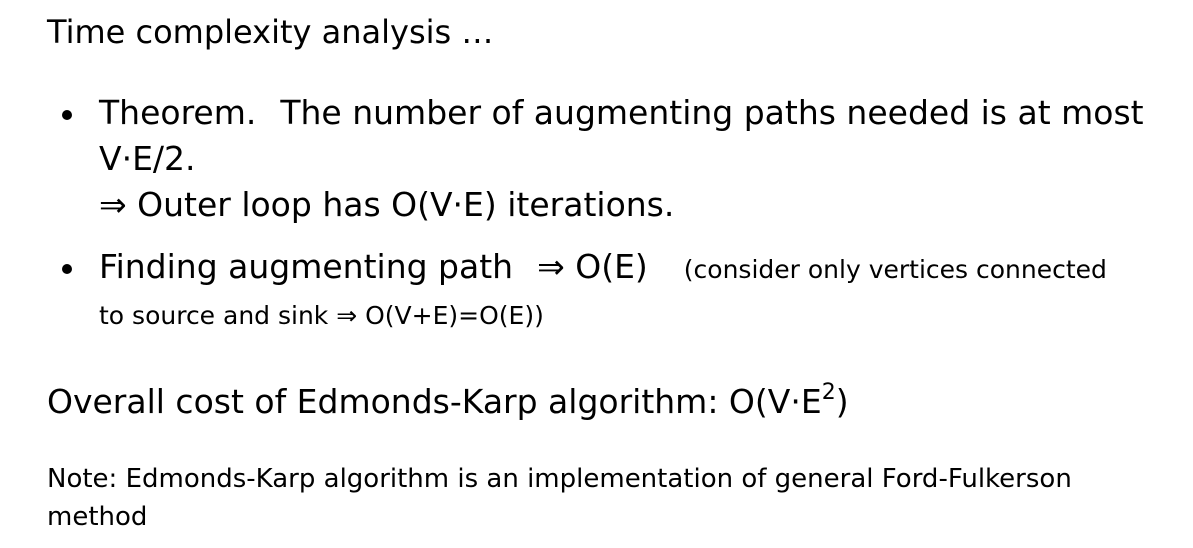 This screenshot has height=548, width=1193. What do you see at coordinates (387, 204) in the screenshot?
I see `theorem-consequence: ⇒ Outer loop has O(V·E) iterations.` at bounding box center [387, 204].